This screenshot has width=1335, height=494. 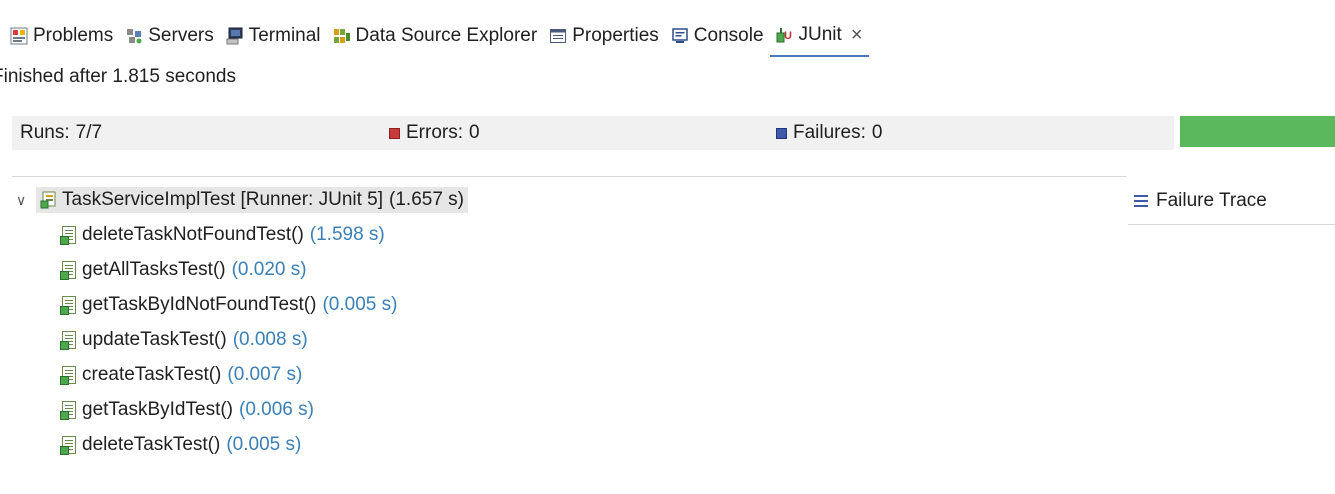 I want to click on test-time: (0.007 s), so click(x=265, y=374).